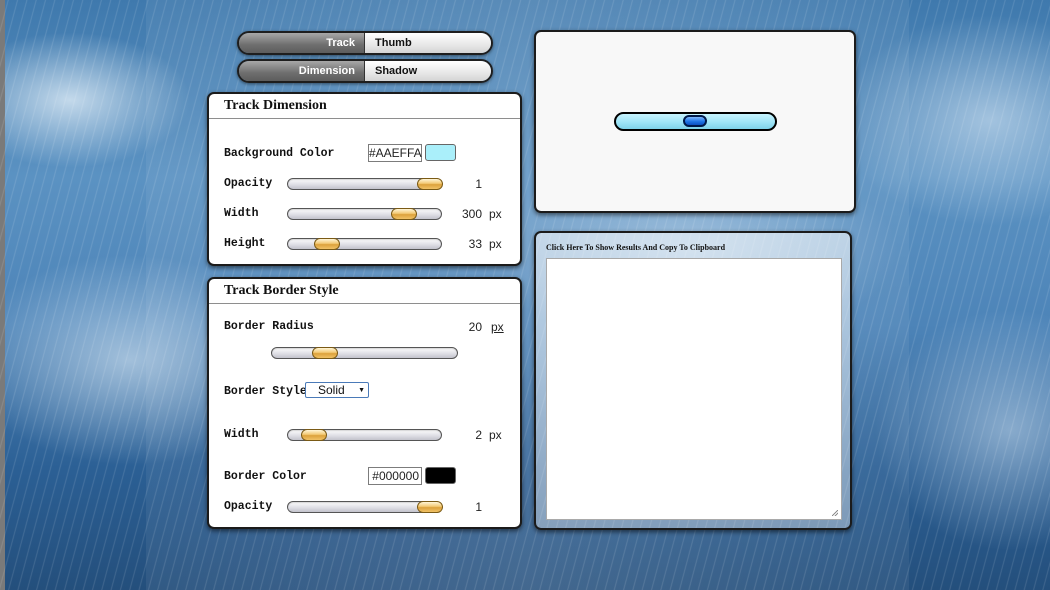  I want to click on height-slider, so click(364, 244).